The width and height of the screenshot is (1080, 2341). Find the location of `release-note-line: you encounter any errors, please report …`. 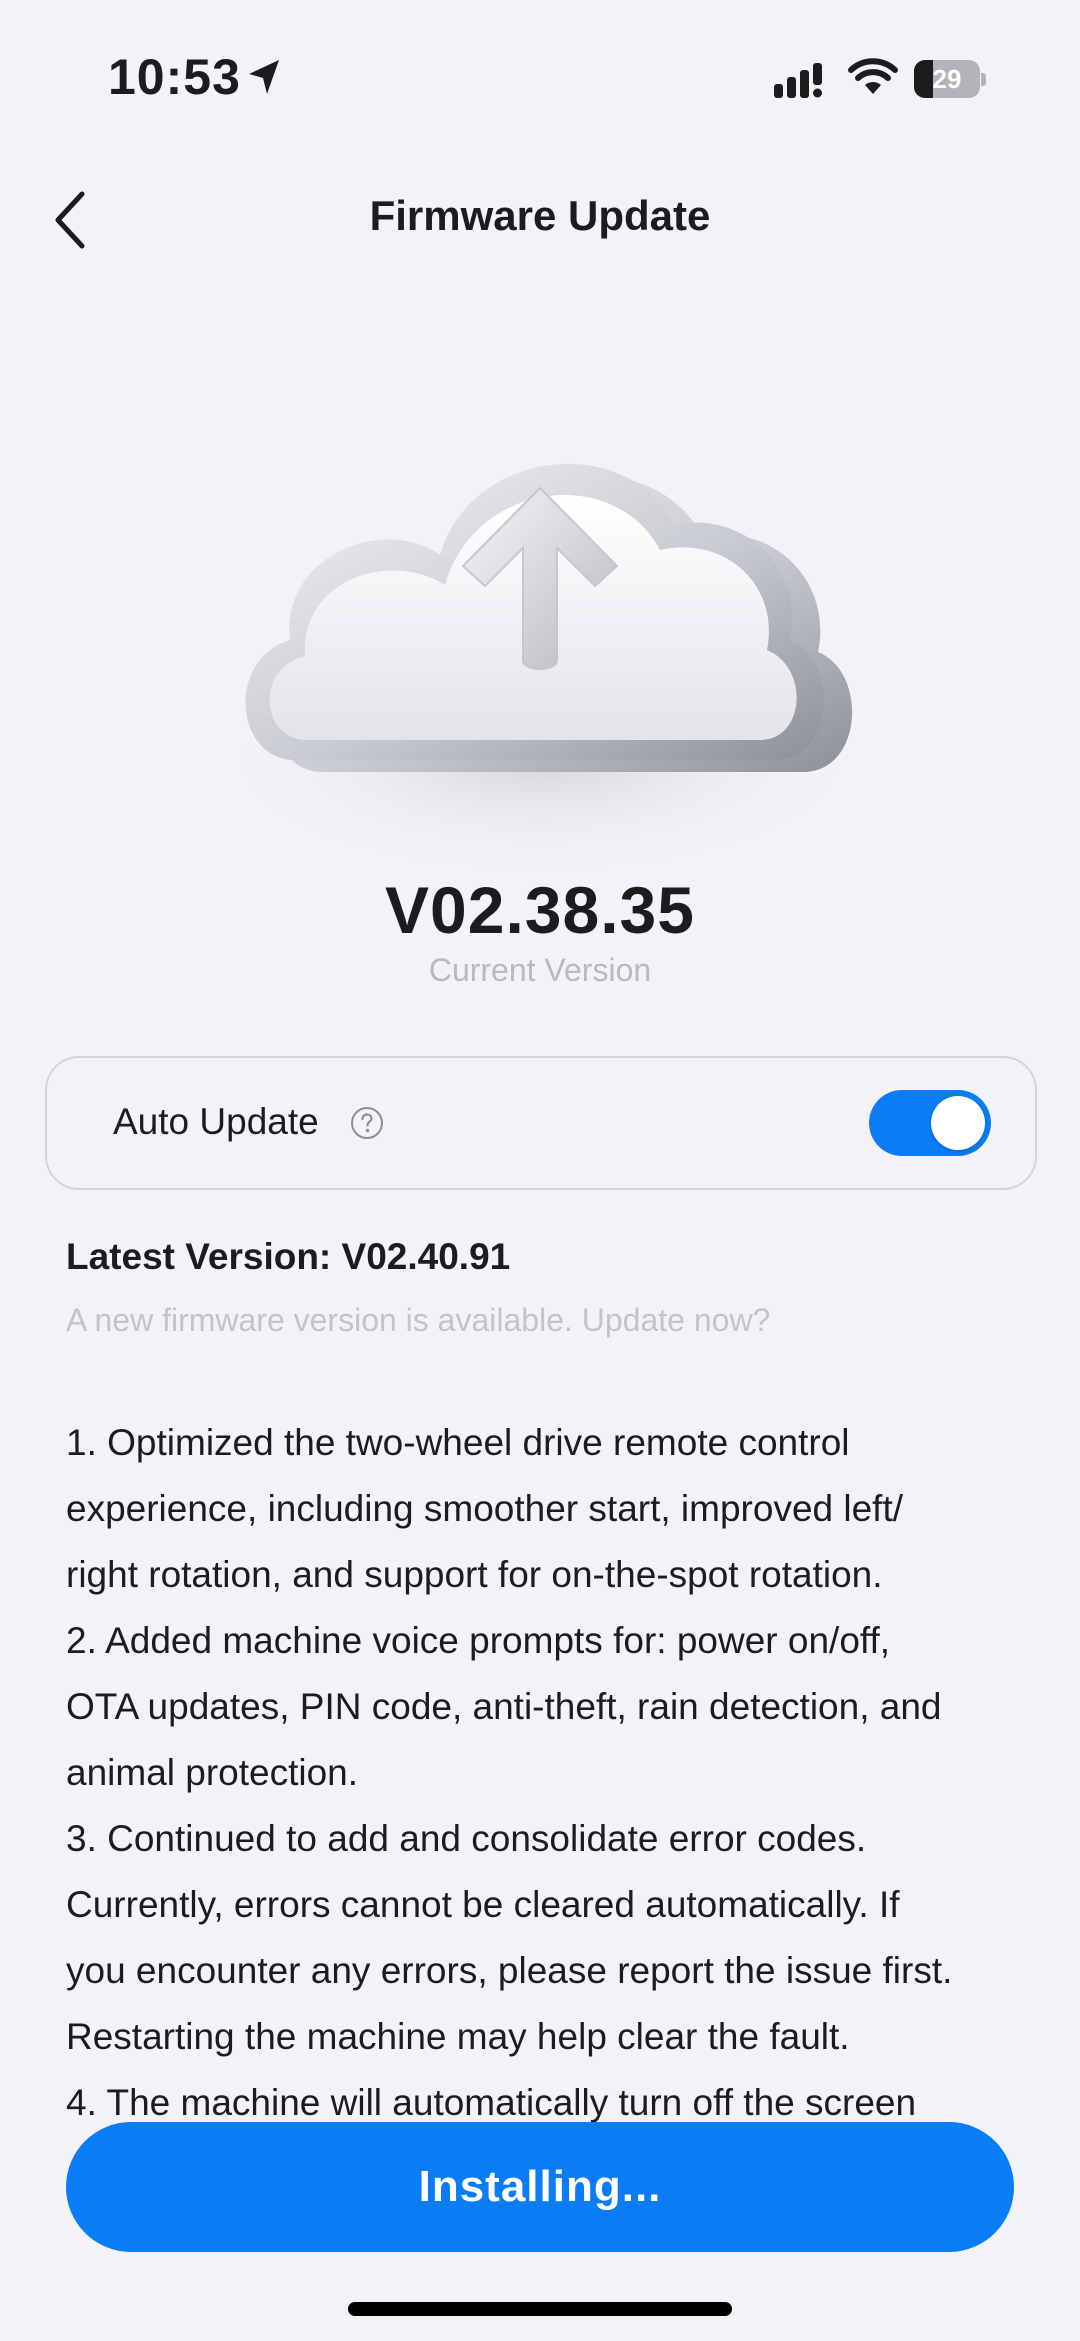

release-note-line: you encounter any errors, please report … is located at coordinates (509, 1970).